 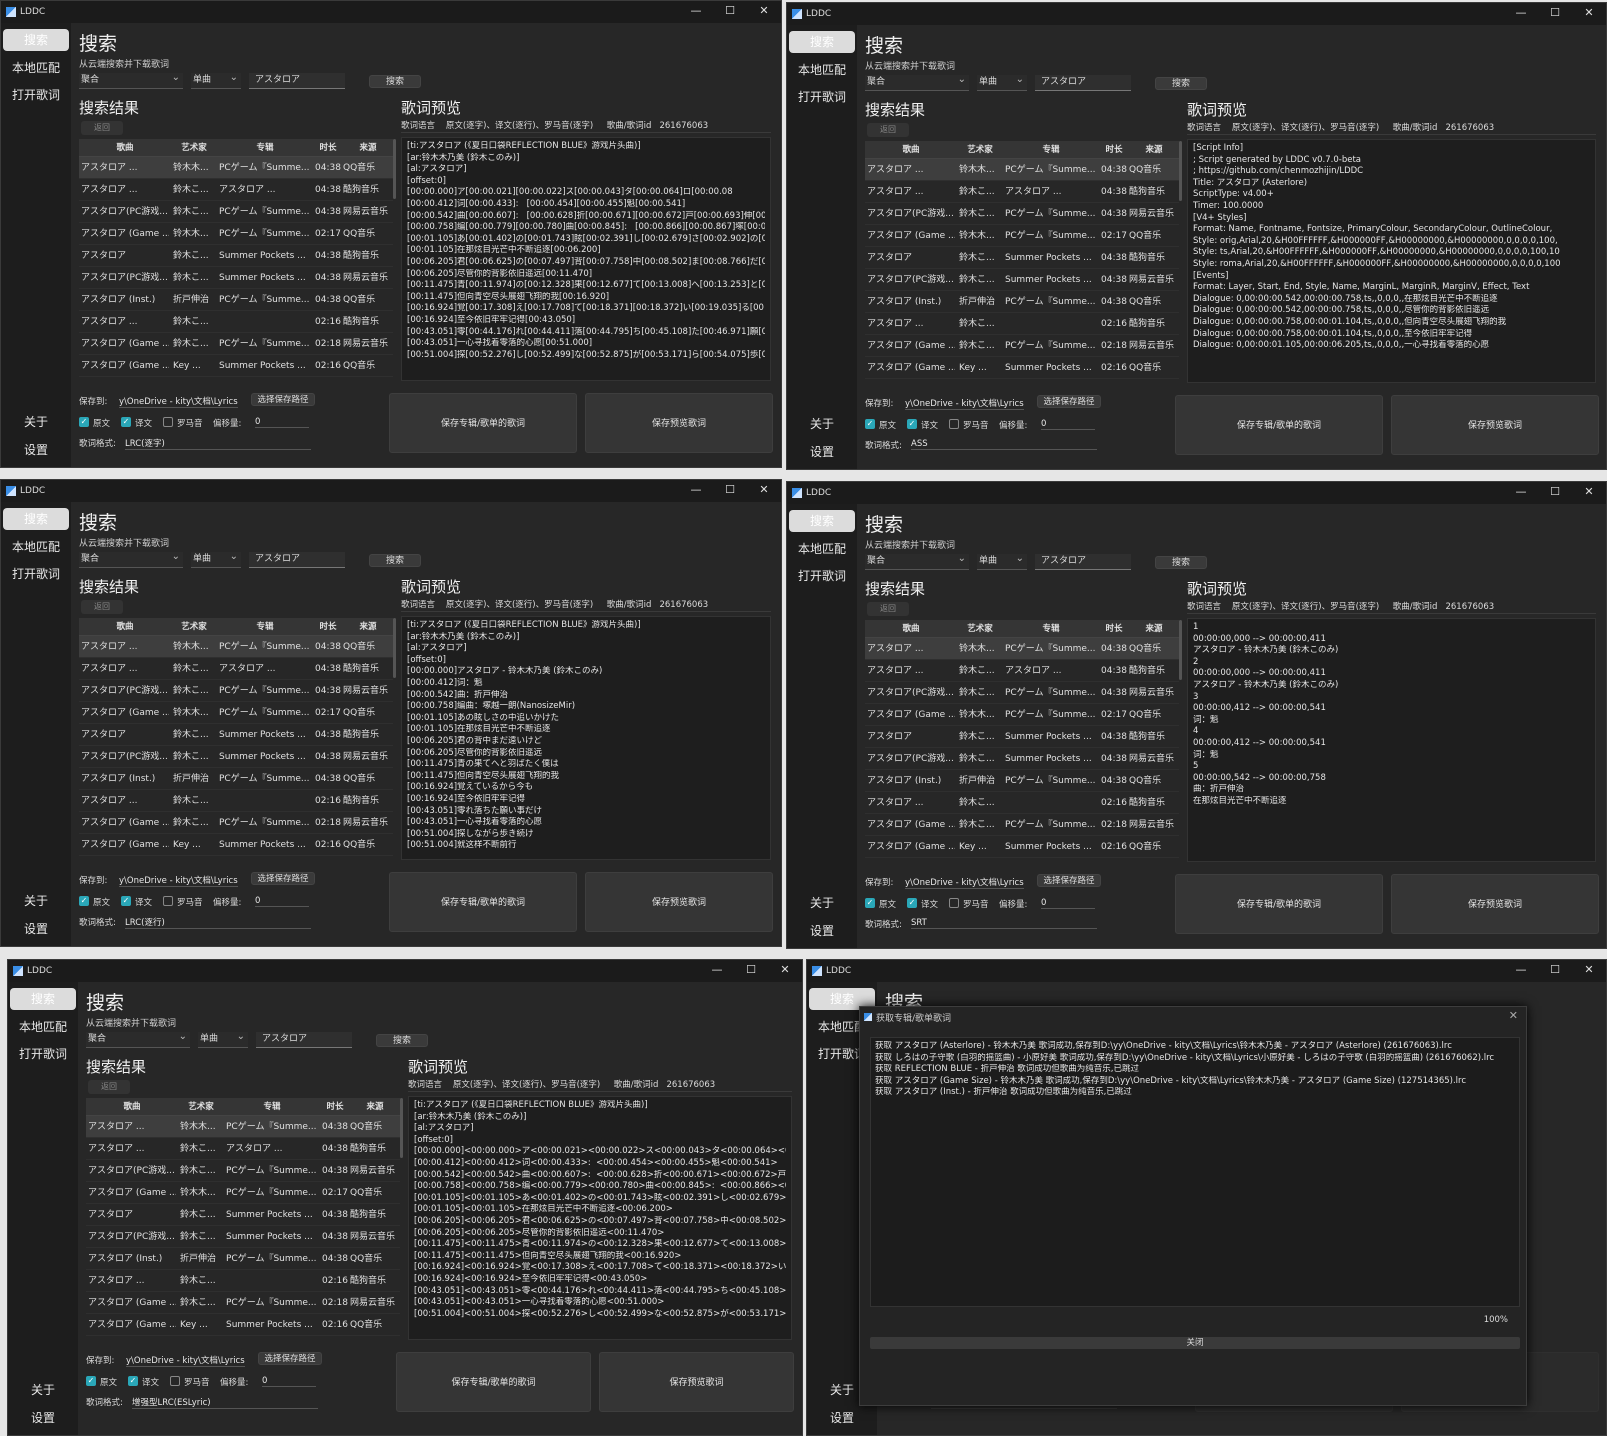 I want to click on table-row: アスタロア (Inst.) 折戸伸治 PCゲーム『Summe... 04:38 QQ音乐, so click(x=1022, y=781).